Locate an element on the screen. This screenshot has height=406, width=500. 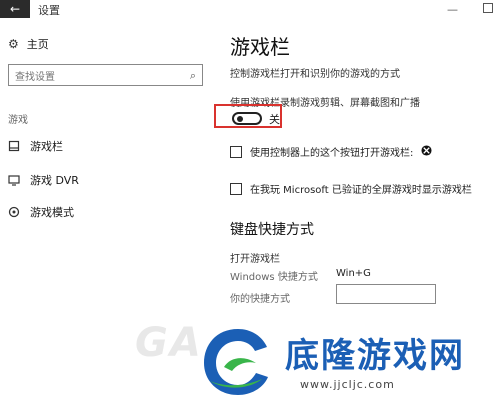
game-bar-icon is located at coordinates (14, 146).